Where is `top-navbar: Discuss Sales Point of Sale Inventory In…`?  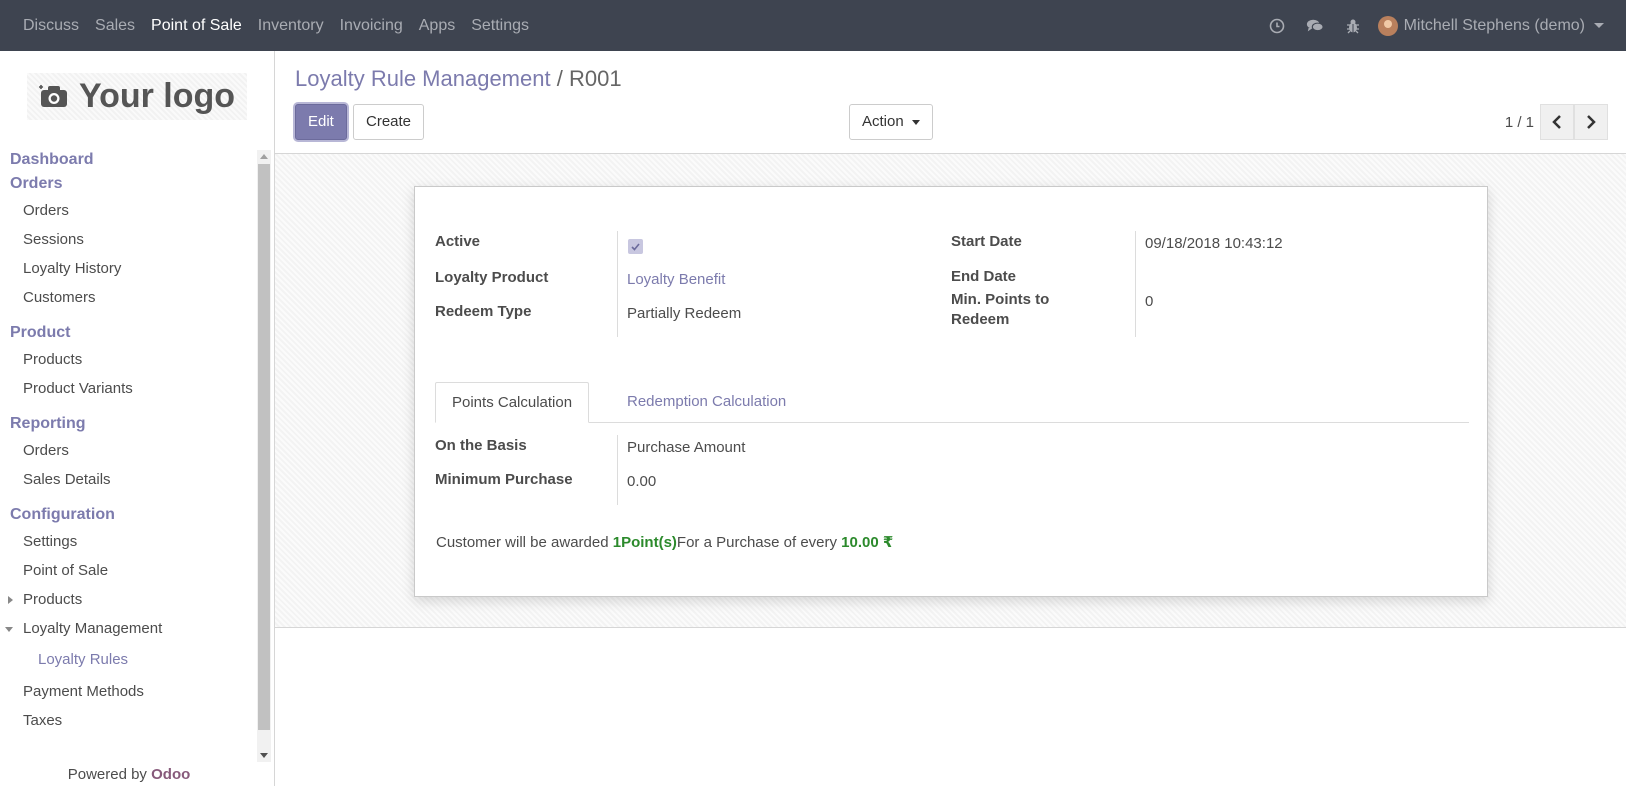
top-navbar: Discuss Sales Point of Sale Inventory In… is located at coordinates (813, 25).